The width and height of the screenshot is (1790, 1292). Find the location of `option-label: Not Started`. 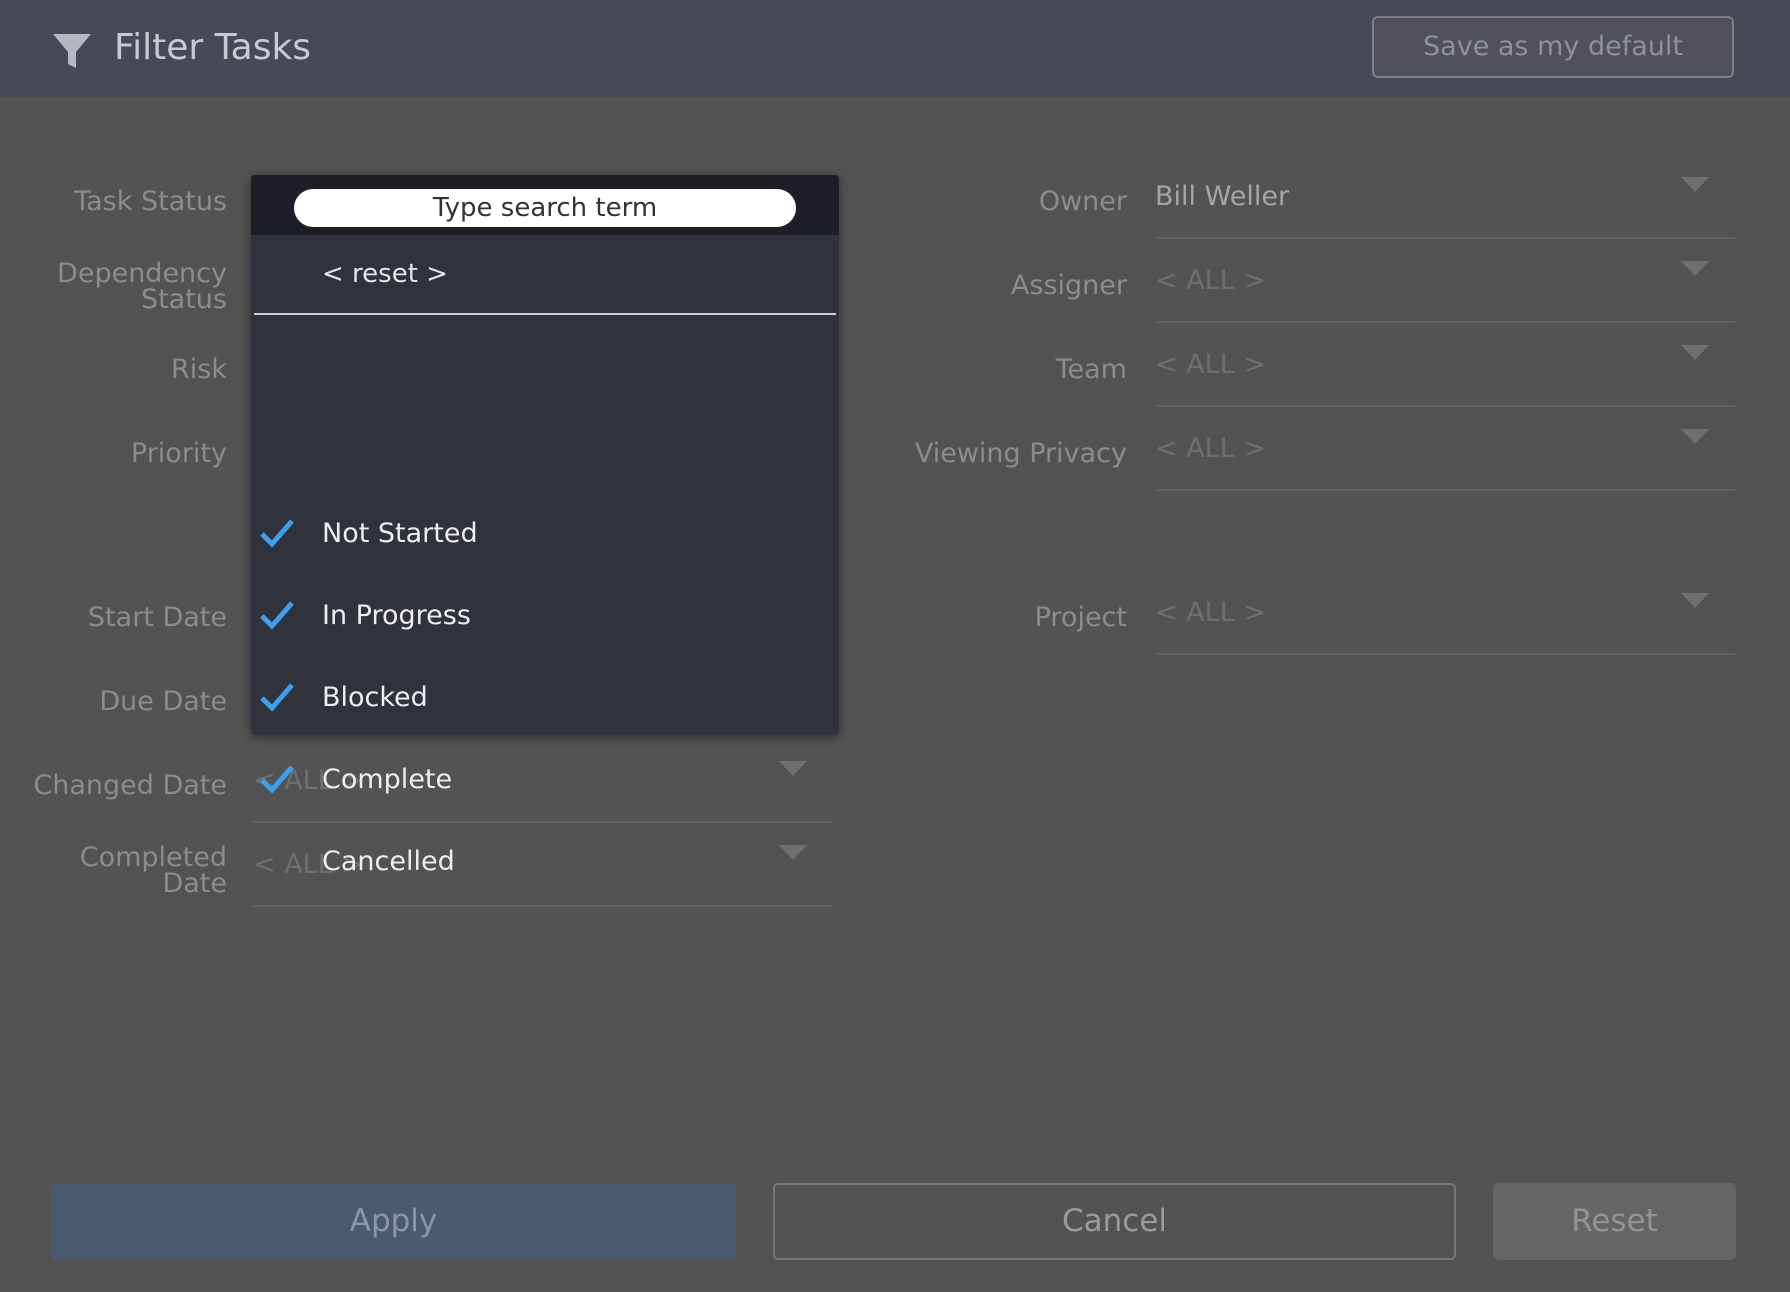

option-label: Not Started is located at coordinates (400, 533).